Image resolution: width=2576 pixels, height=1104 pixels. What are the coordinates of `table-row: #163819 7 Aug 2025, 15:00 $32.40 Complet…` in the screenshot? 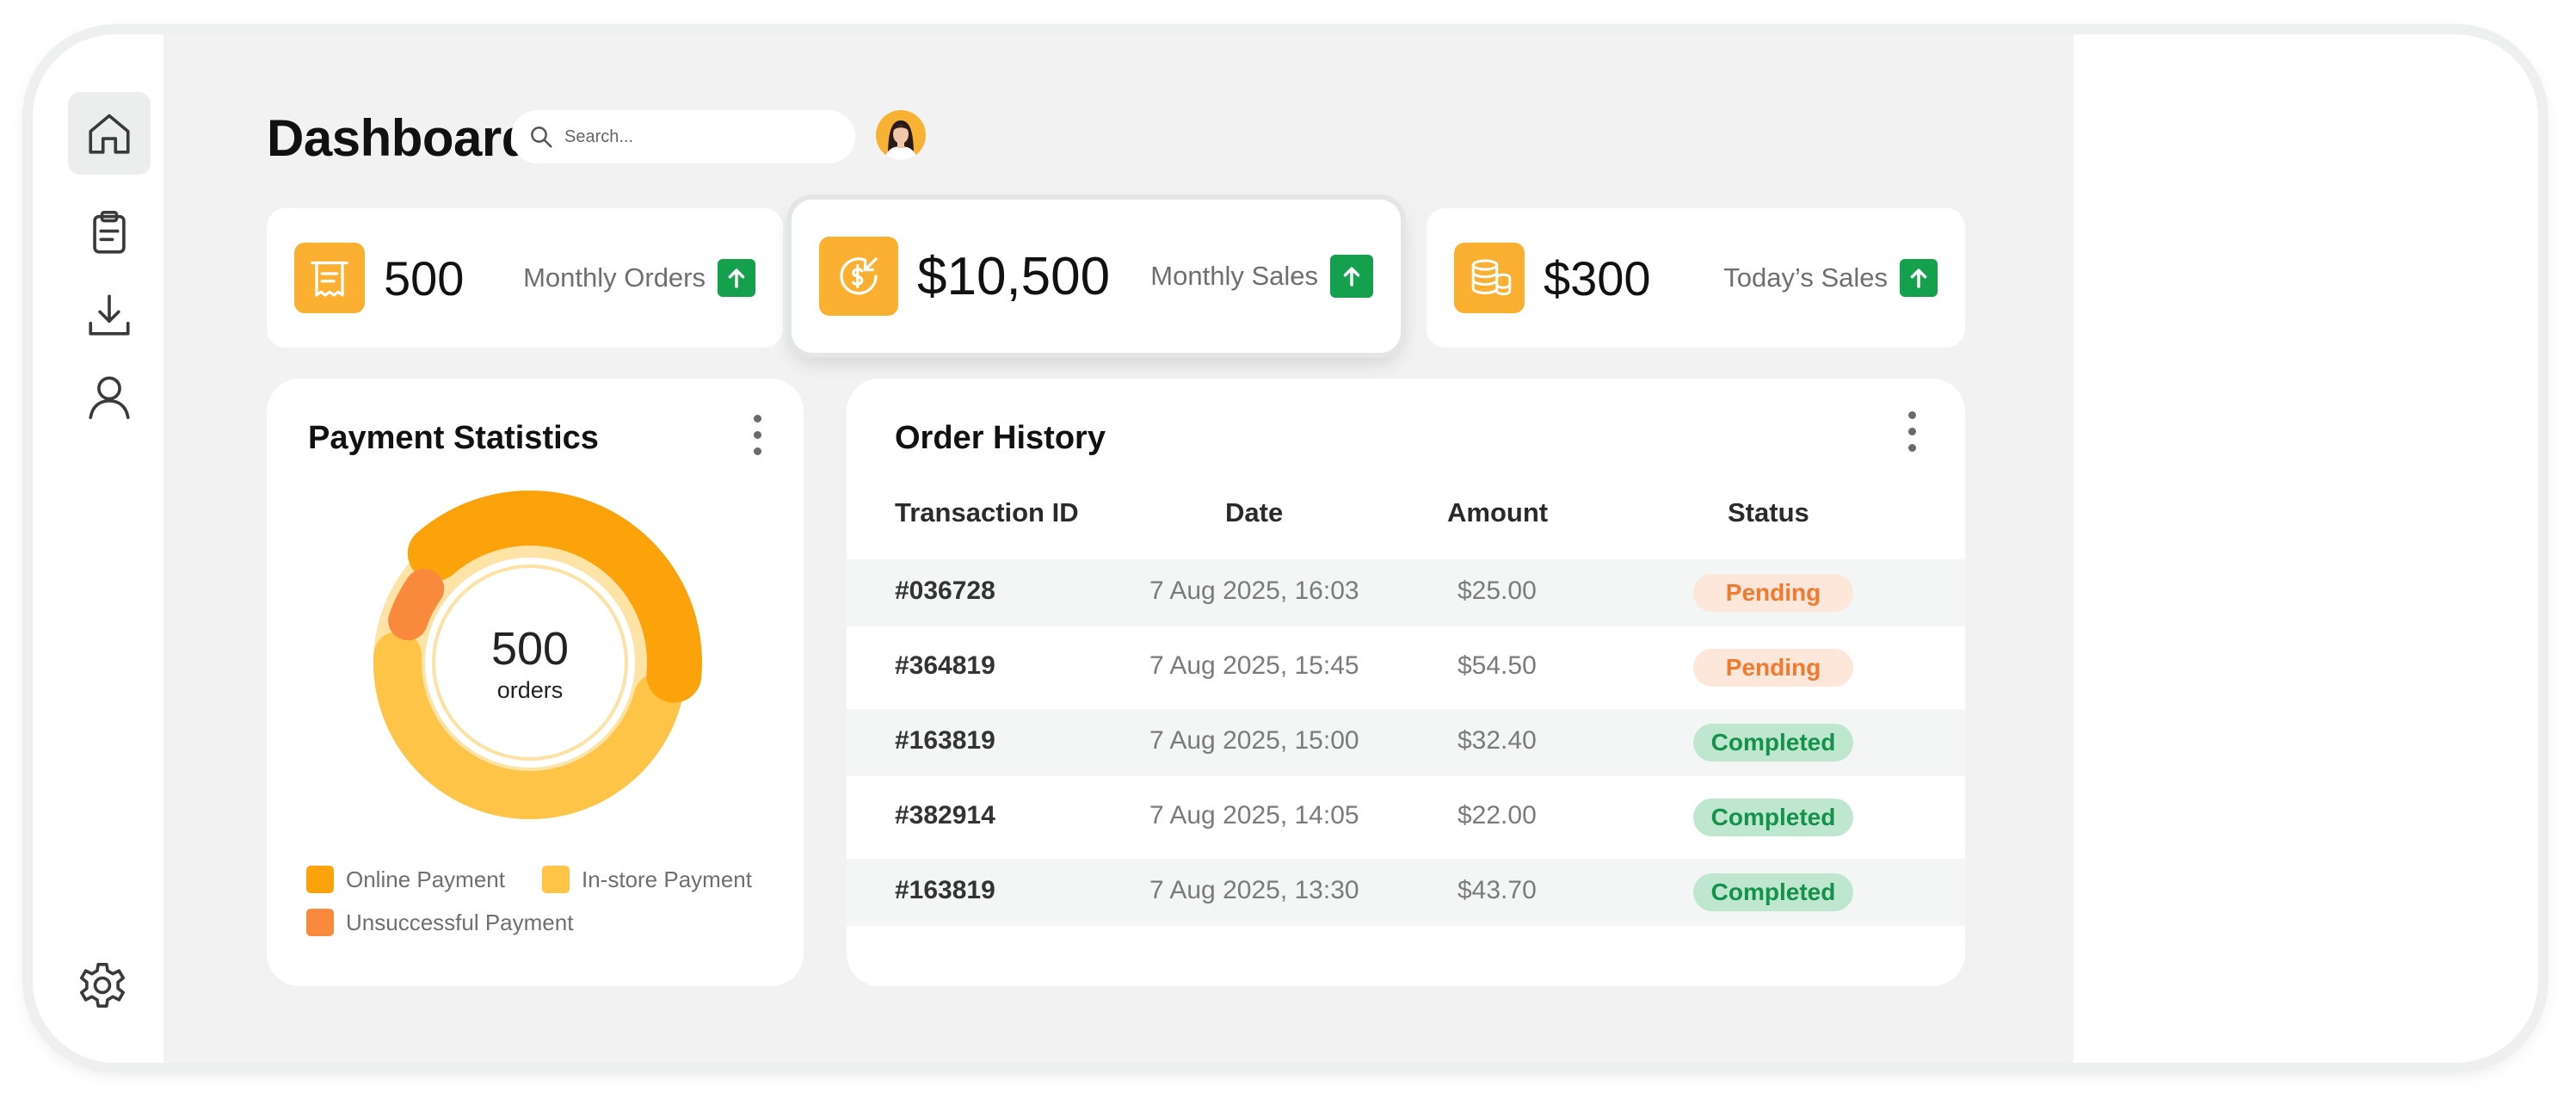 It's located at (1406, 743).